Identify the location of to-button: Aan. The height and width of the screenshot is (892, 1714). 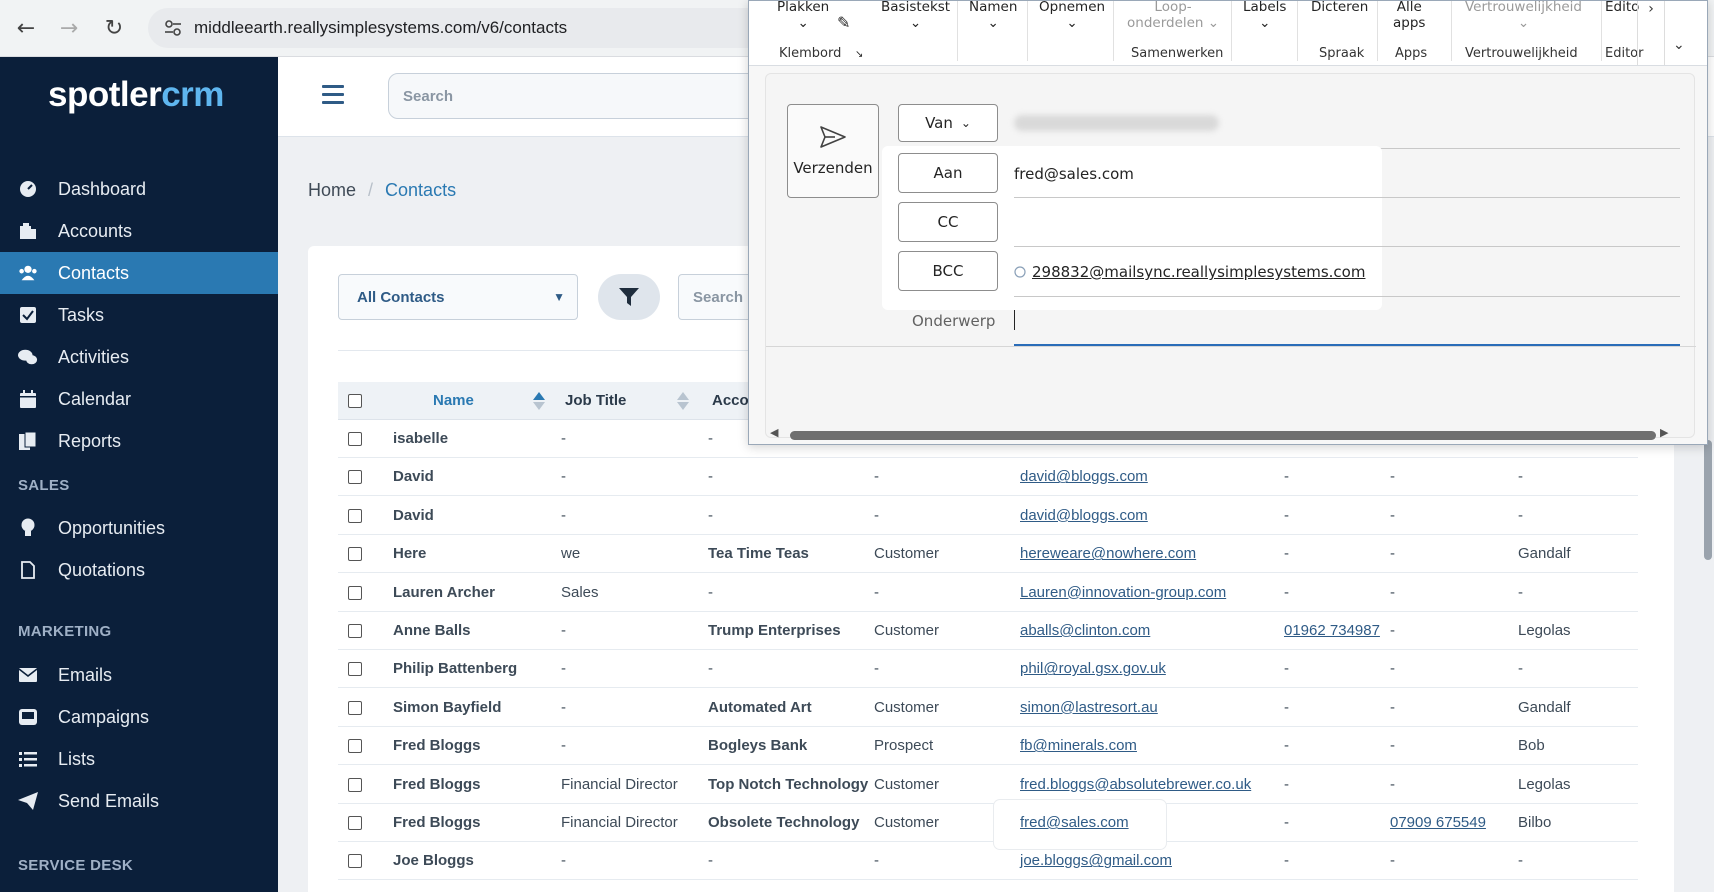
(948, 173).